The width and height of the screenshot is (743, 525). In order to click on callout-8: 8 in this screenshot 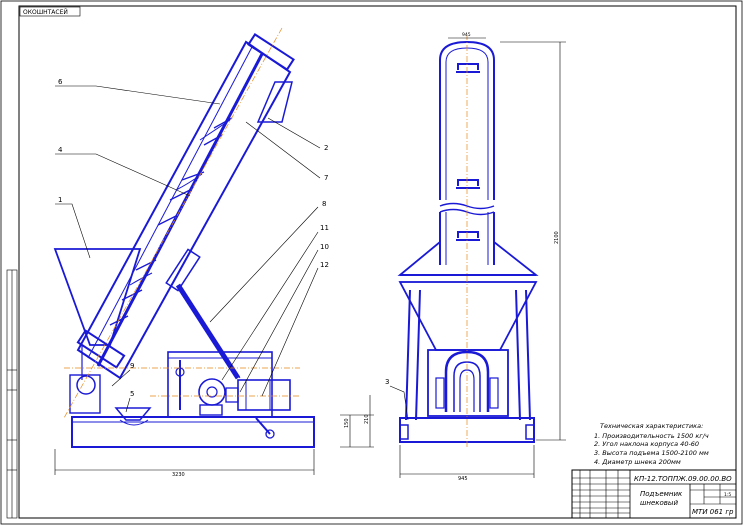, I will do `click(324, 204)`.